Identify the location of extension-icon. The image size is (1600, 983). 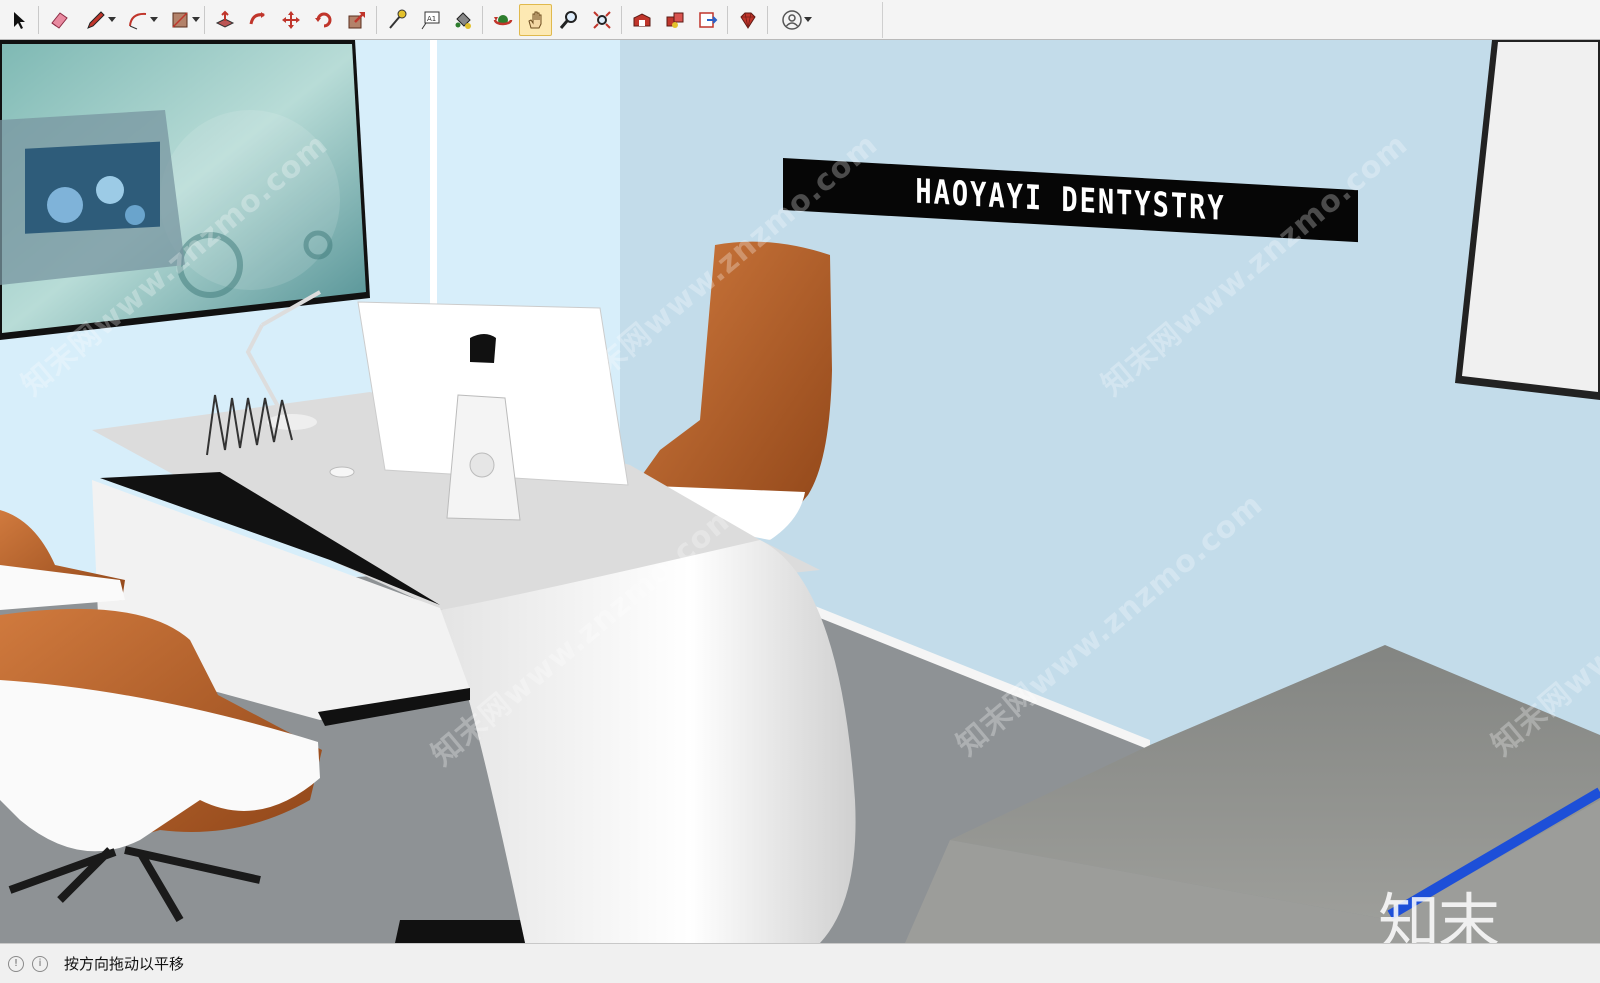
(674, 20).